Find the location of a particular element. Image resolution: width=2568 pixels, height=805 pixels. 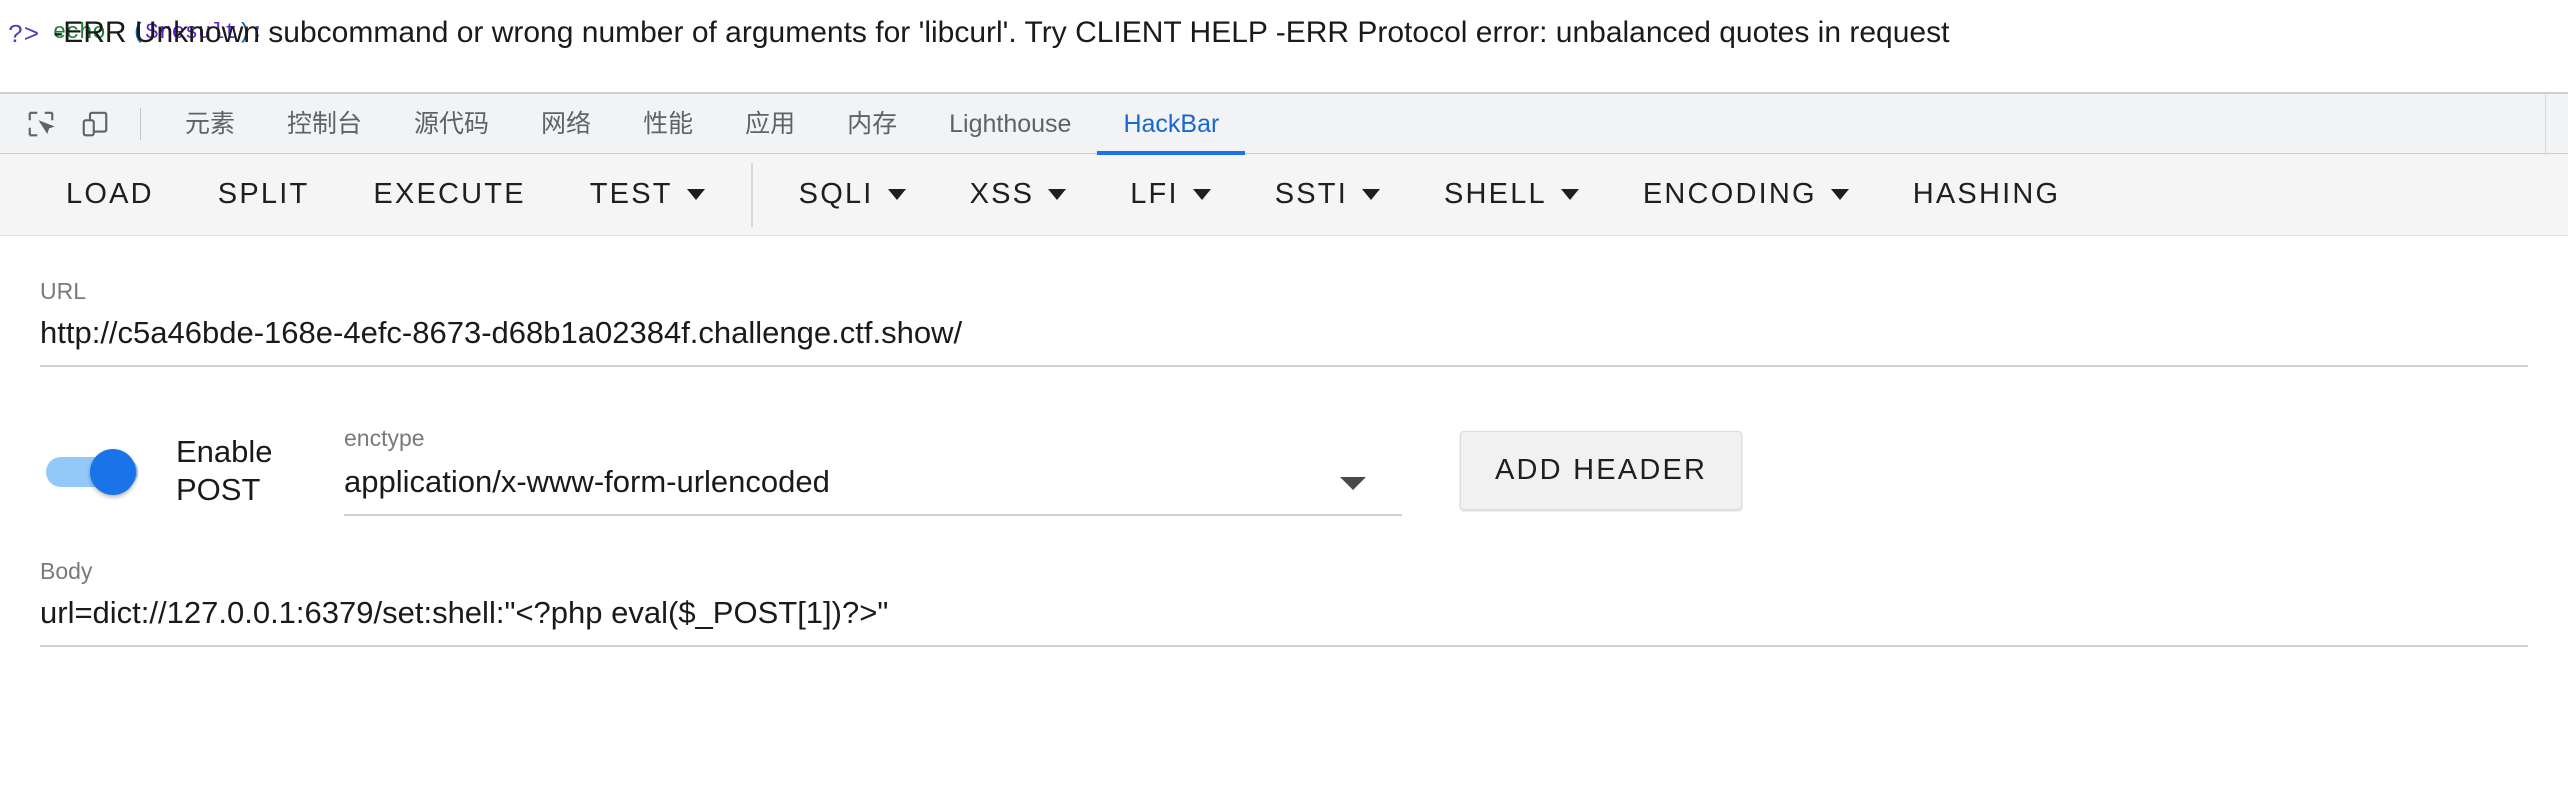

tab-application: 应用 is located at coordinates (770, 124).